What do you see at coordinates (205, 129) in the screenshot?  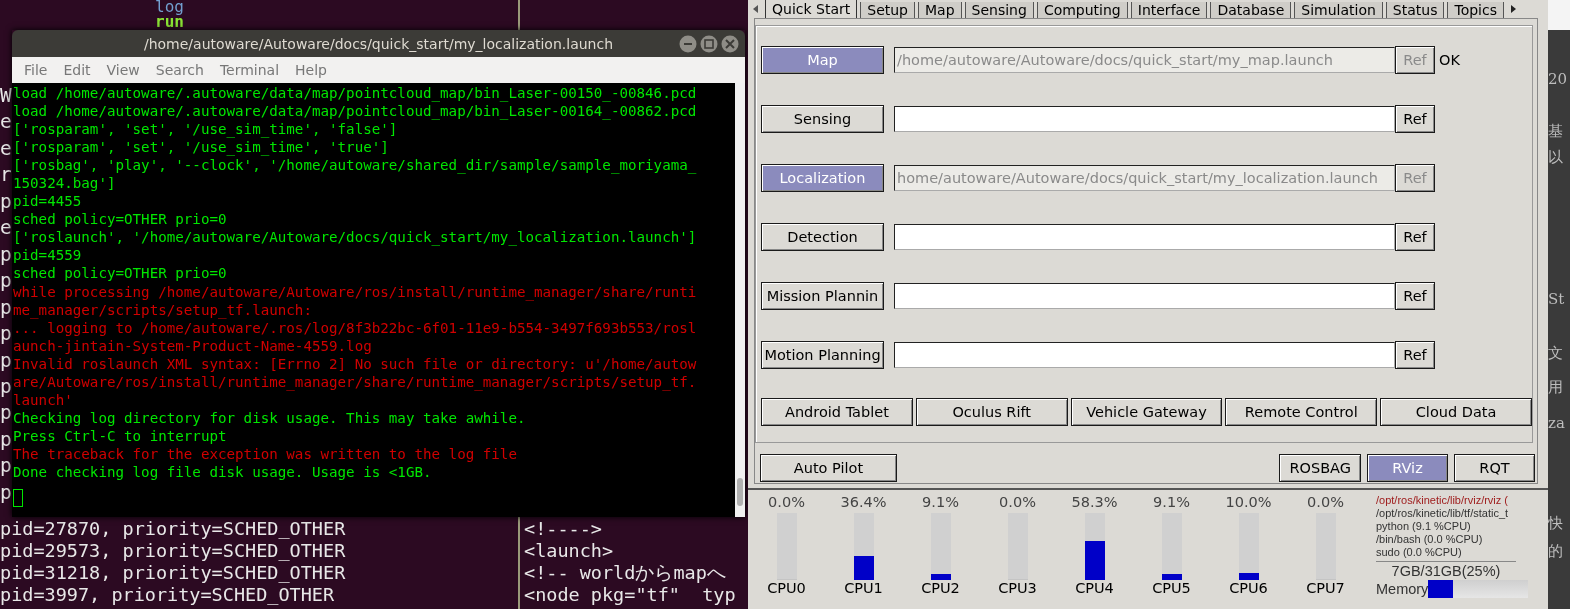 I see `terminal-line: ['rosparam', 'set', '/use_sim_time', 'false']` at bounding box center [205, 129].